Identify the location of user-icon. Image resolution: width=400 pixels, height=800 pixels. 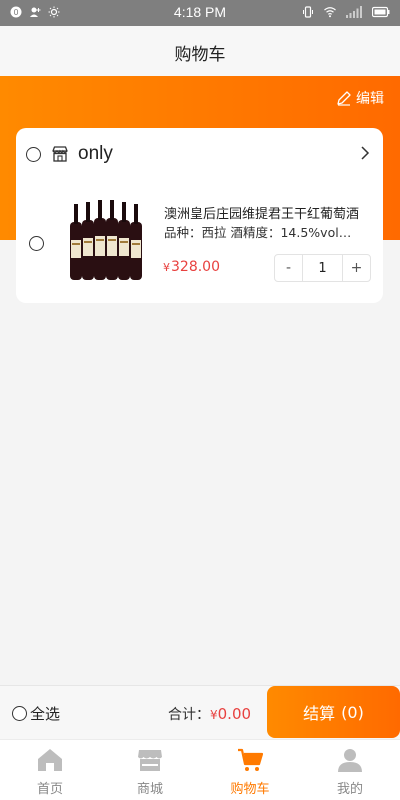
(350, 760).